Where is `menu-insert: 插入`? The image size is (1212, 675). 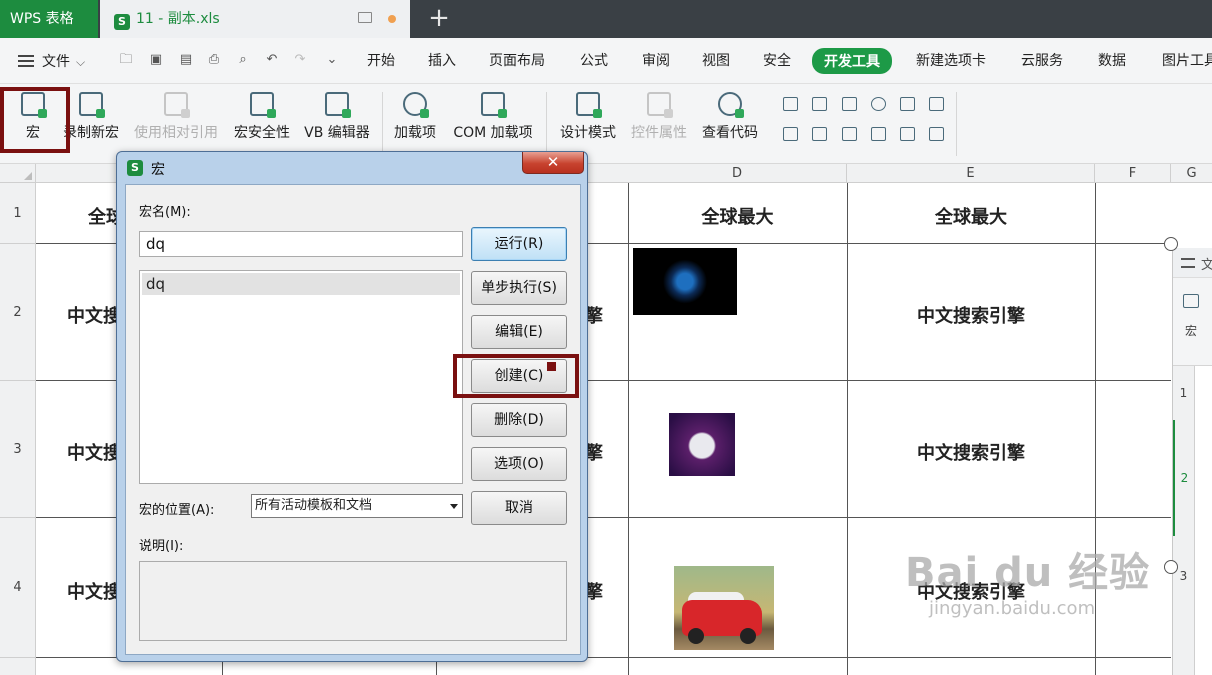 menu-insert: 插入 is located at coordinates (442, 60).